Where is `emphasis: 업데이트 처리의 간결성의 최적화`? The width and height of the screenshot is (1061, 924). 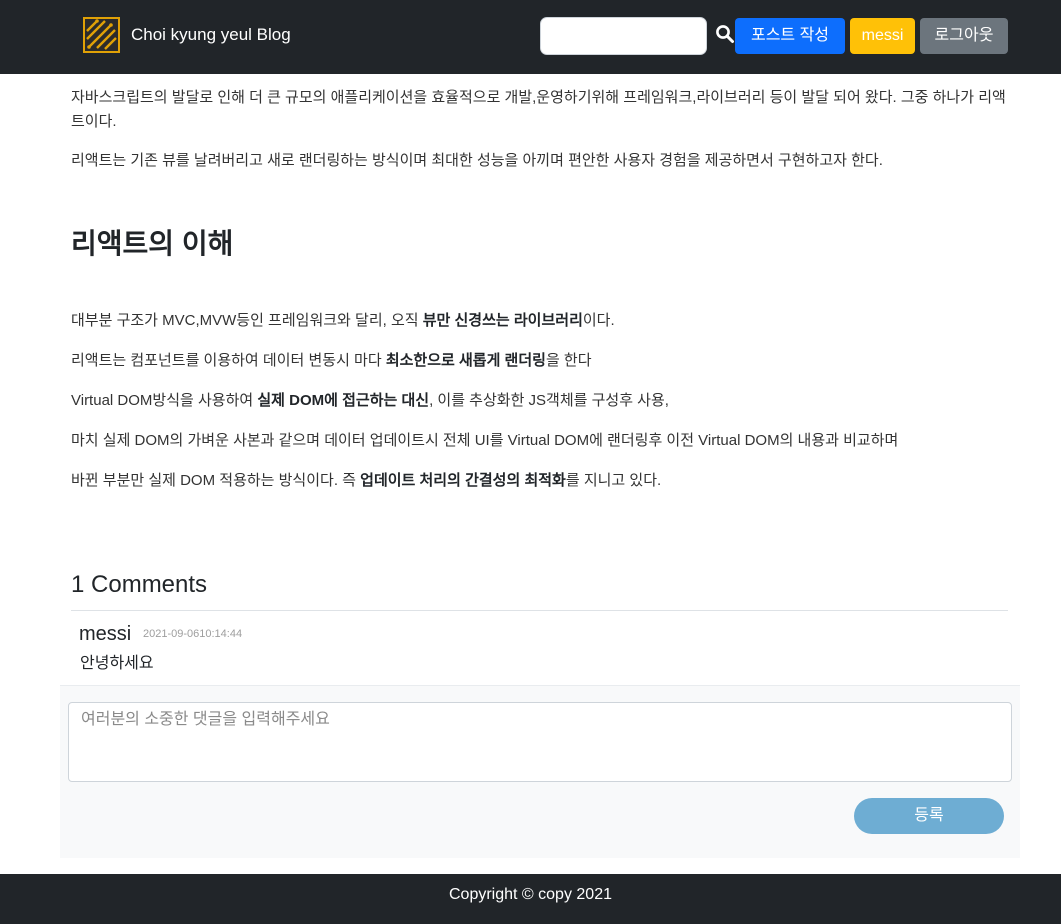 emphasis: 업데이트 처리의 간결성의 최적화 is located at coordinates (463, 480).